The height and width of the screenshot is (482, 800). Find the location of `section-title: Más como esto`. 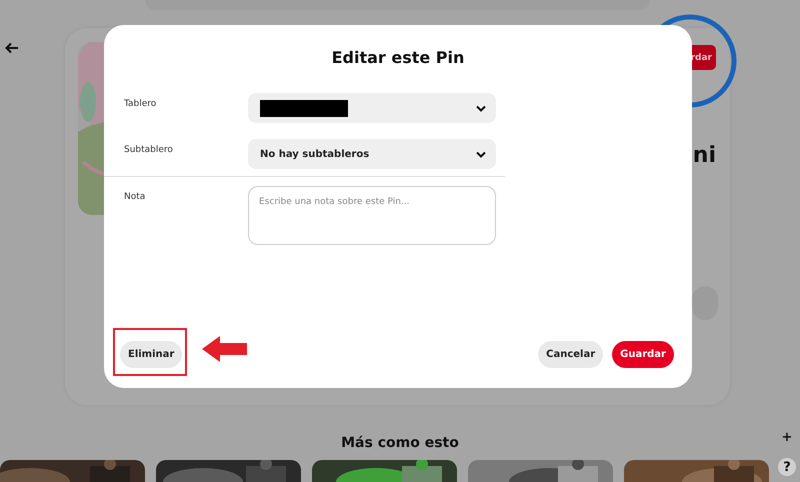

section-title: Más como esto is located at coordinates (400, 443).